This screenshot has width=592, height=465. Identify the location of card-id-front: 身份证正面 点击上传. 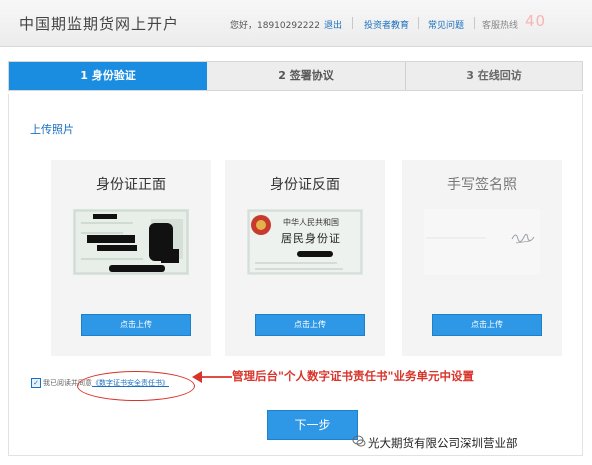
(131, 258).